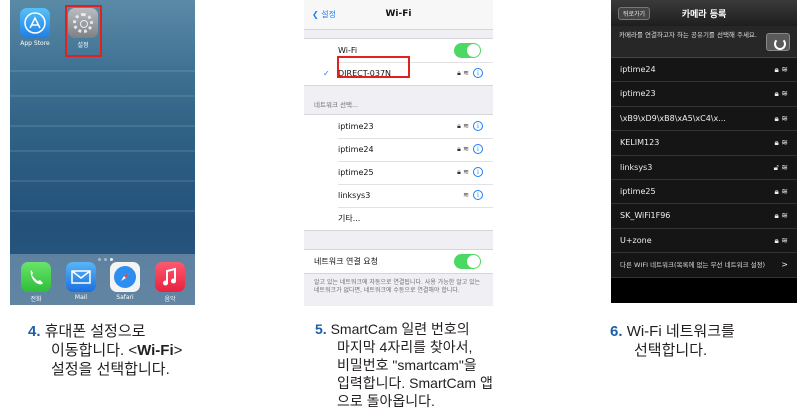  What do you see at coordinates (321, 329) in the screenshot?
I see `step-number: 5.` at bounding box center [321, 329].